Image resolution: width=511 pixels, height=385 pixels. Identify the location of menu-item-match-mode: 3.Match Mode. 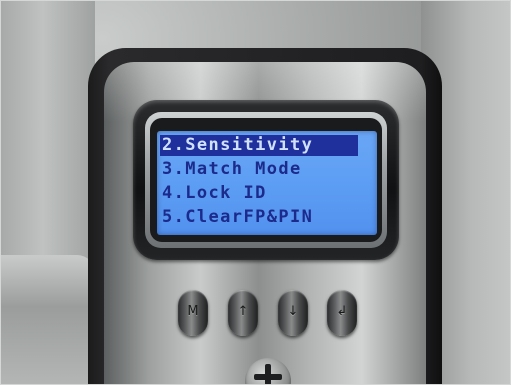
(231, 169).